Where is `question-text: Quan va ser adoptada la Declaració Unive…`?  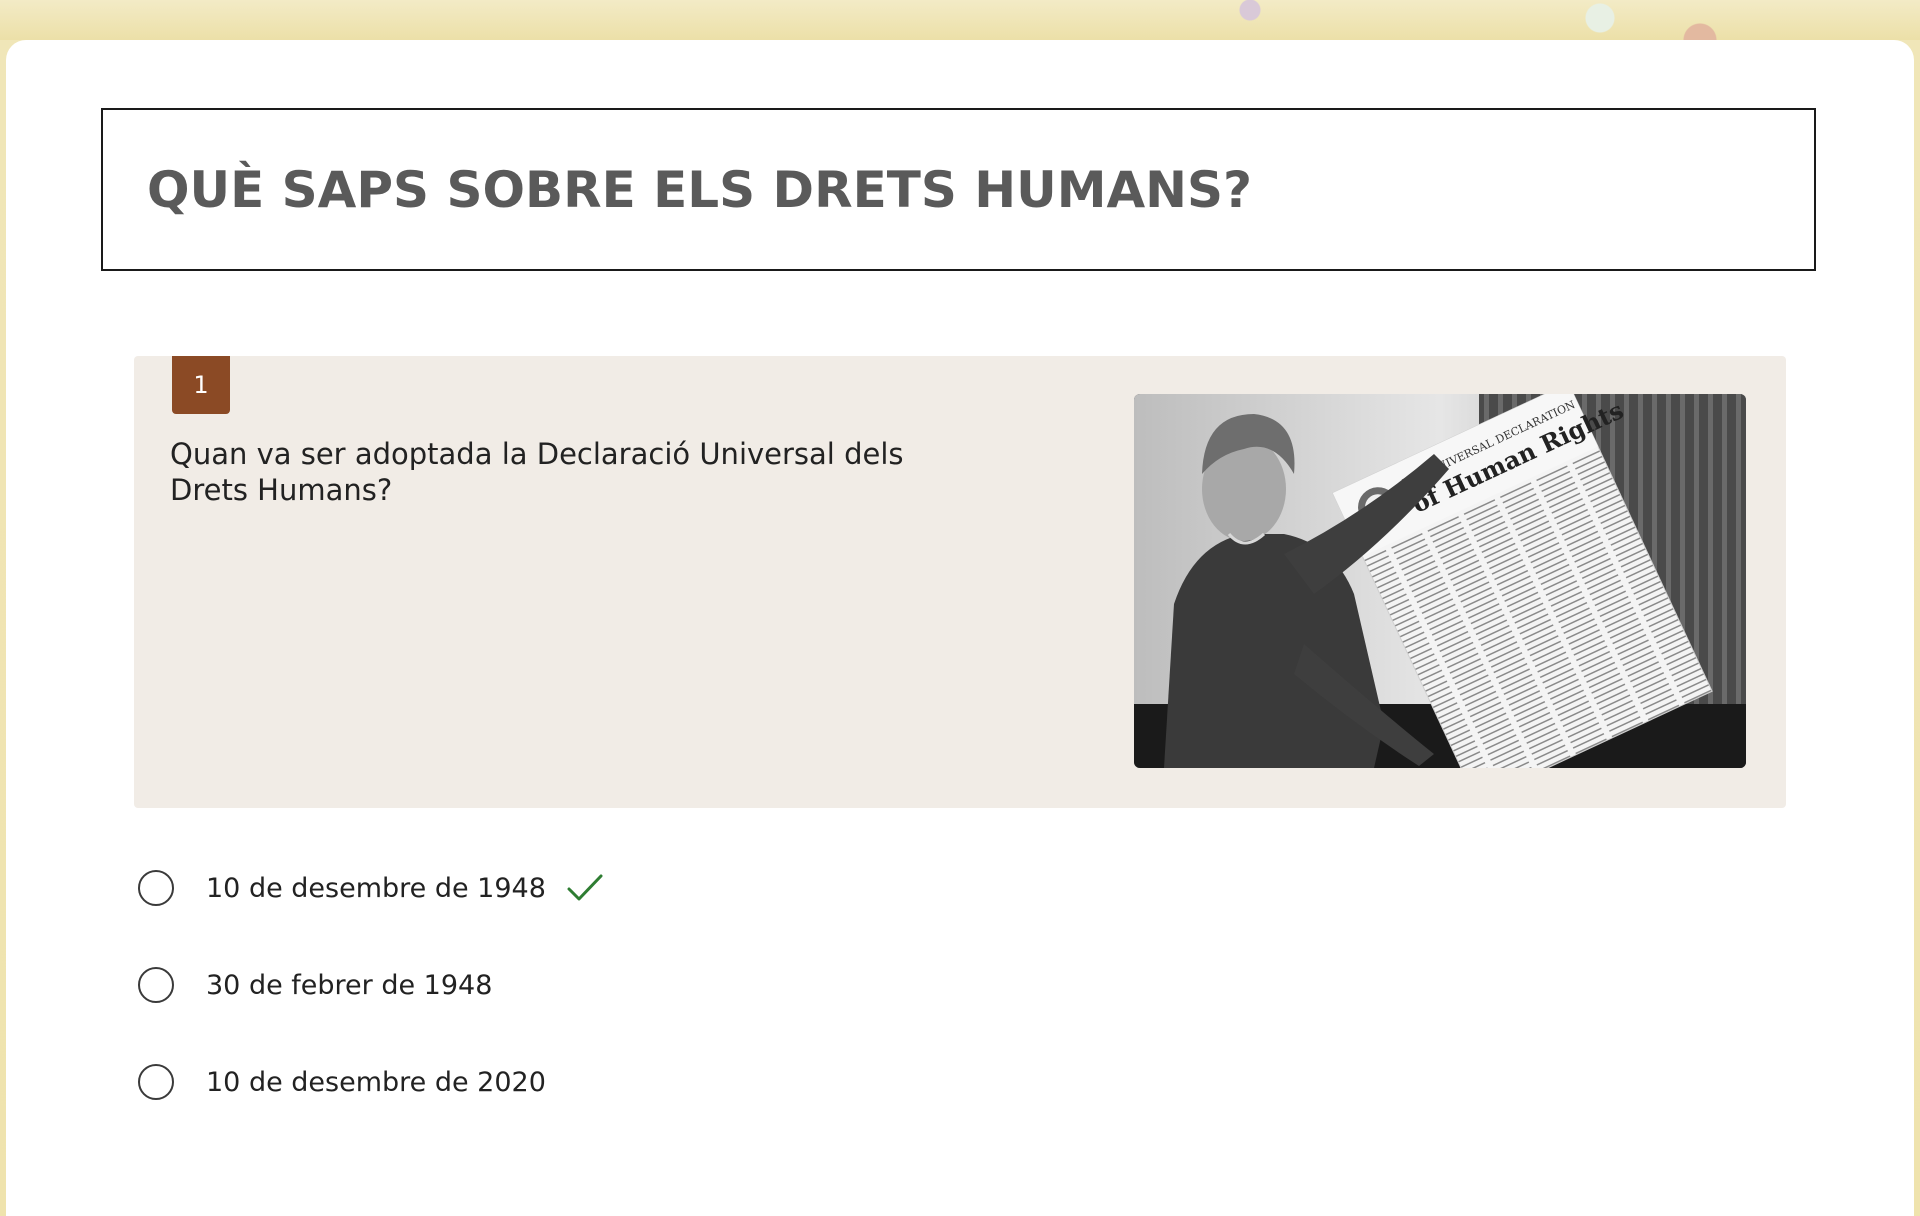 question-text: Quan va ser adoptada la Declaració Unive… is located at coordinates (537, 472).